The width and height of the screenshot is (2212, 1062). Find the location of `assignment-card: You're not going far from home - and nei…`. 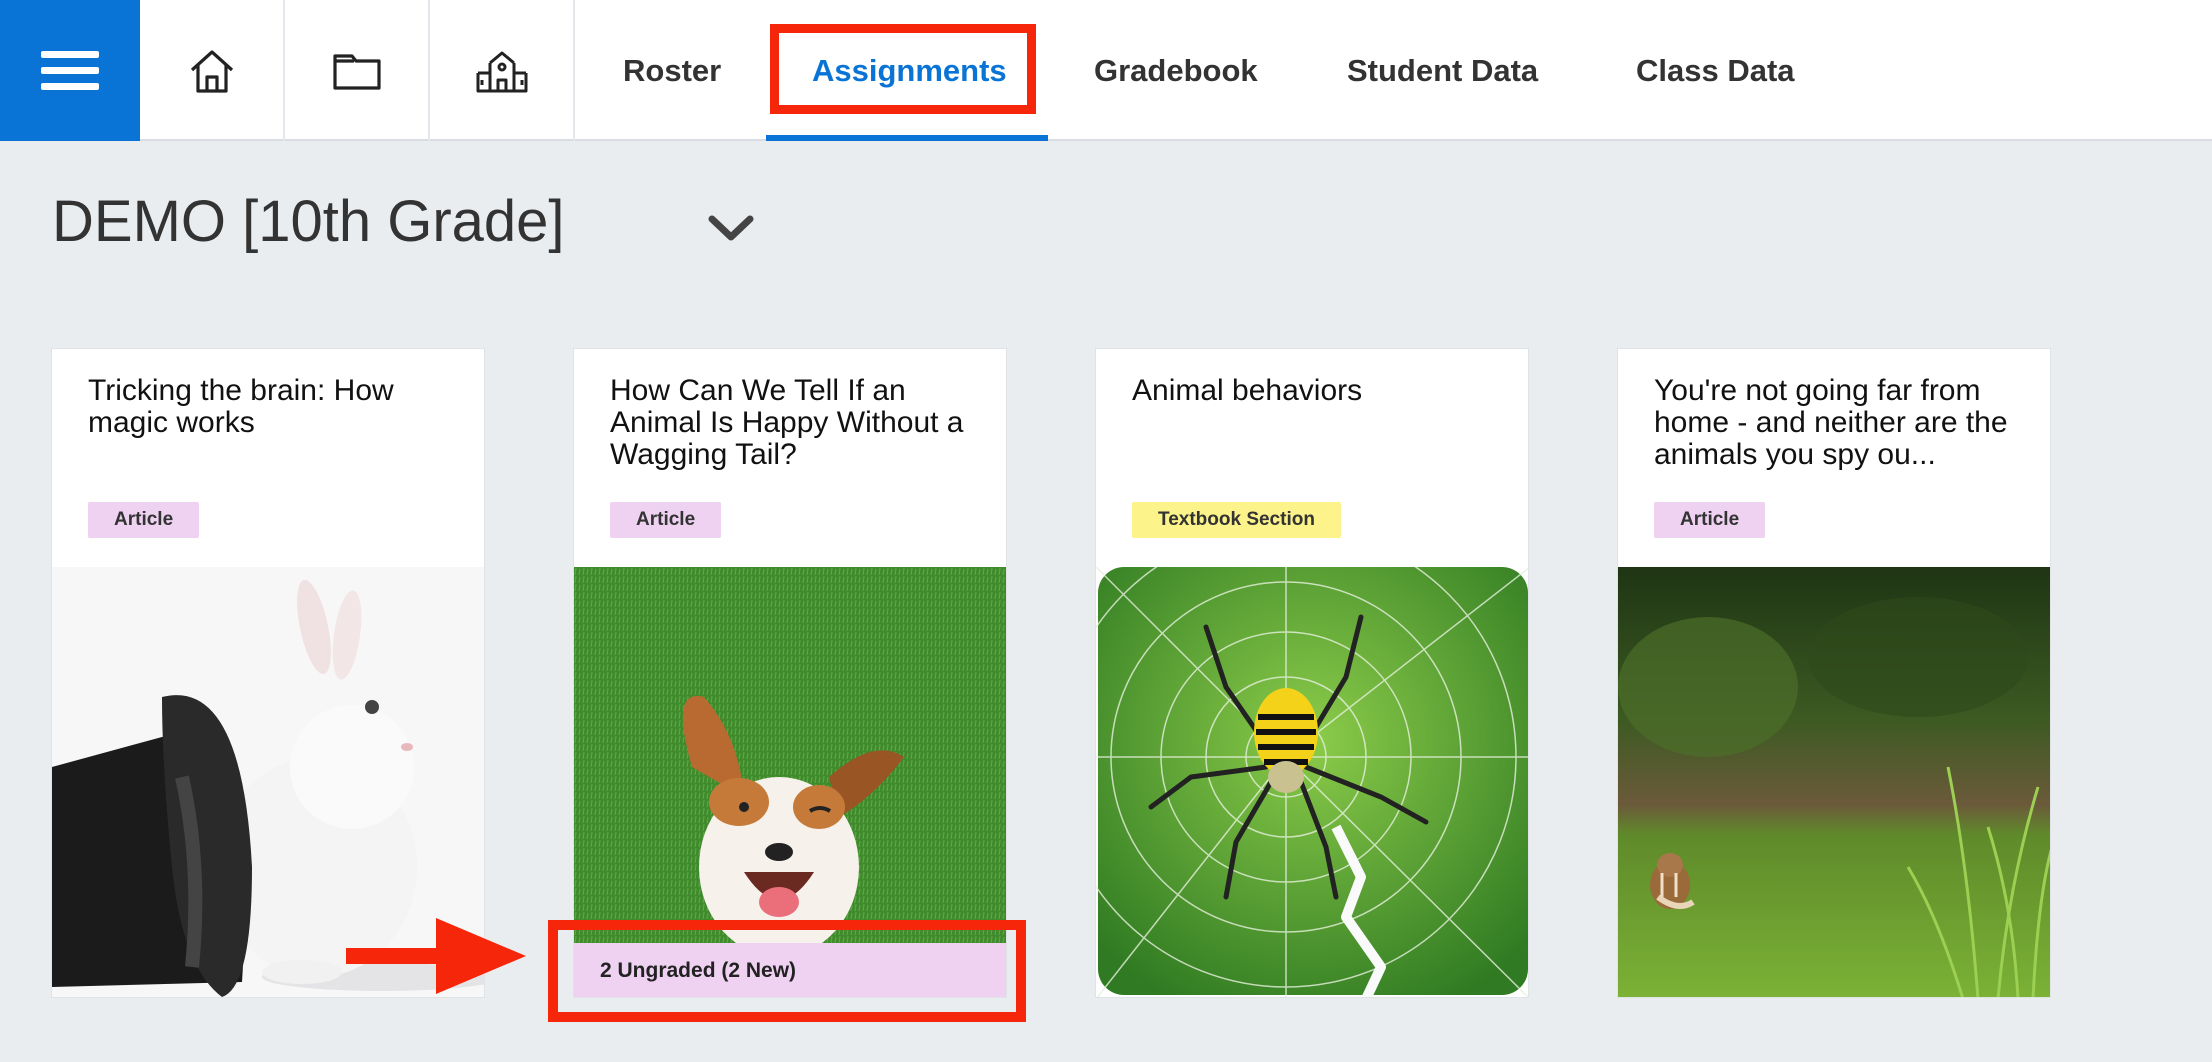

assignment-card: You're not going far from home - and nei… is located at coordinates (1834, 673).